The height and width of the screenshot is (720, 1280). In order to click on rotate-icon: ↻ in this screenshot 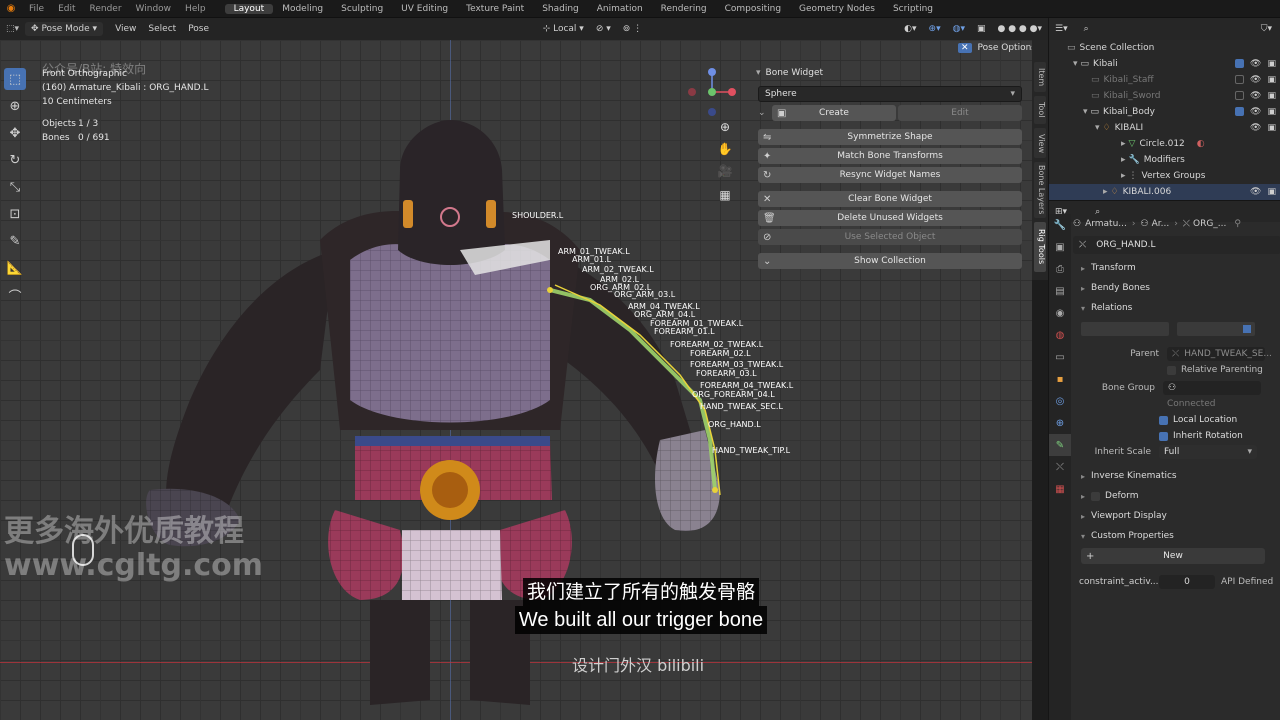, I will do `click(15, 160)`.